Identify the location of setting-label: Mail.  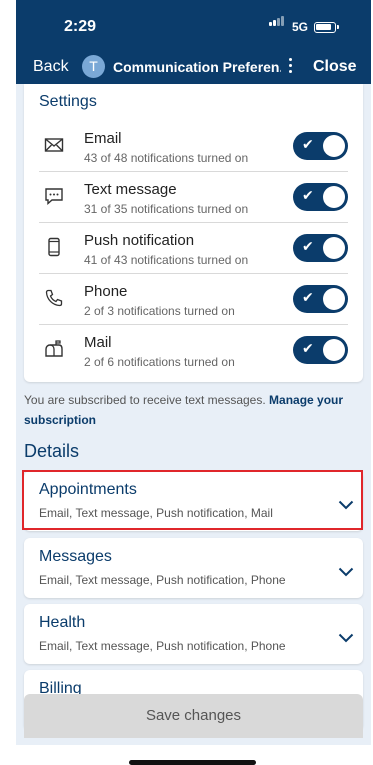
(98, 342).